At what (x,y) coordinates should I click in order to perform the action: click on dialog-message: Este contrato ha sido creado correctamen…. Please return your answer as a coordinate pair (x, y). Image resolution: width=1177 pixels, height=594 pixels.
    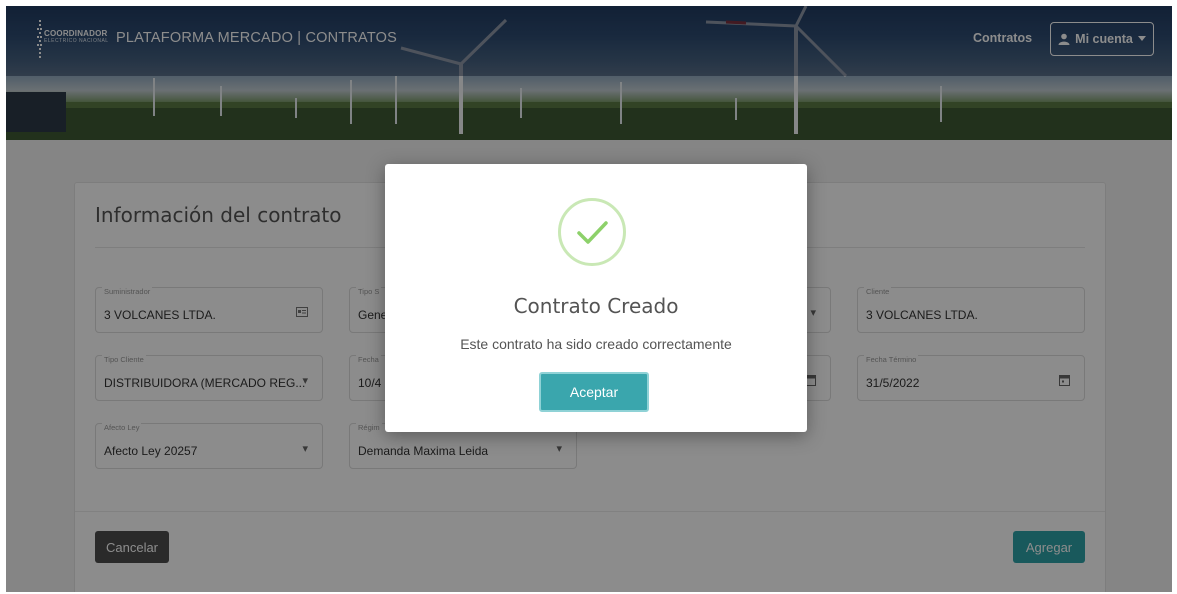
    Looking at the image, I should click on (596, 344).